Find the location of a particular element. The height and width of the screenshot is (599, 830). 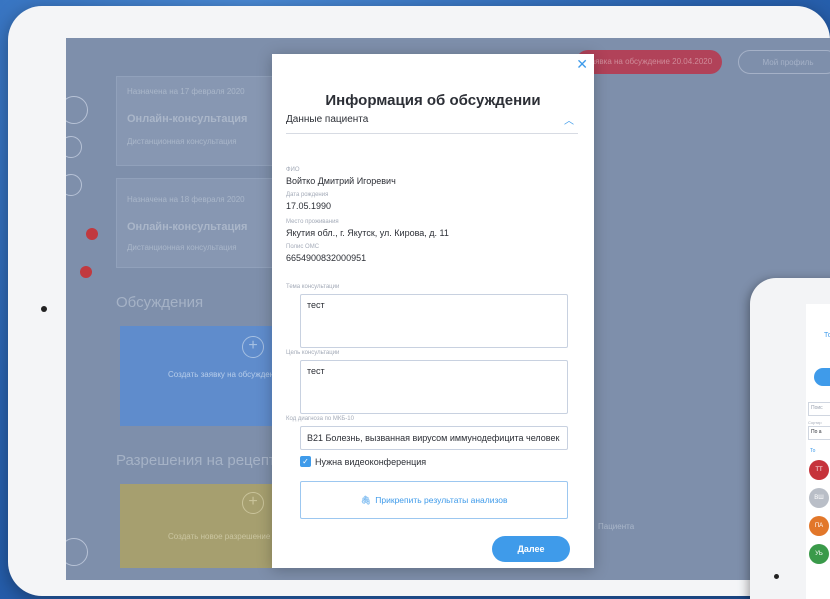

video-conference-checkbox: ✓ is located at coordinates (305, 461).